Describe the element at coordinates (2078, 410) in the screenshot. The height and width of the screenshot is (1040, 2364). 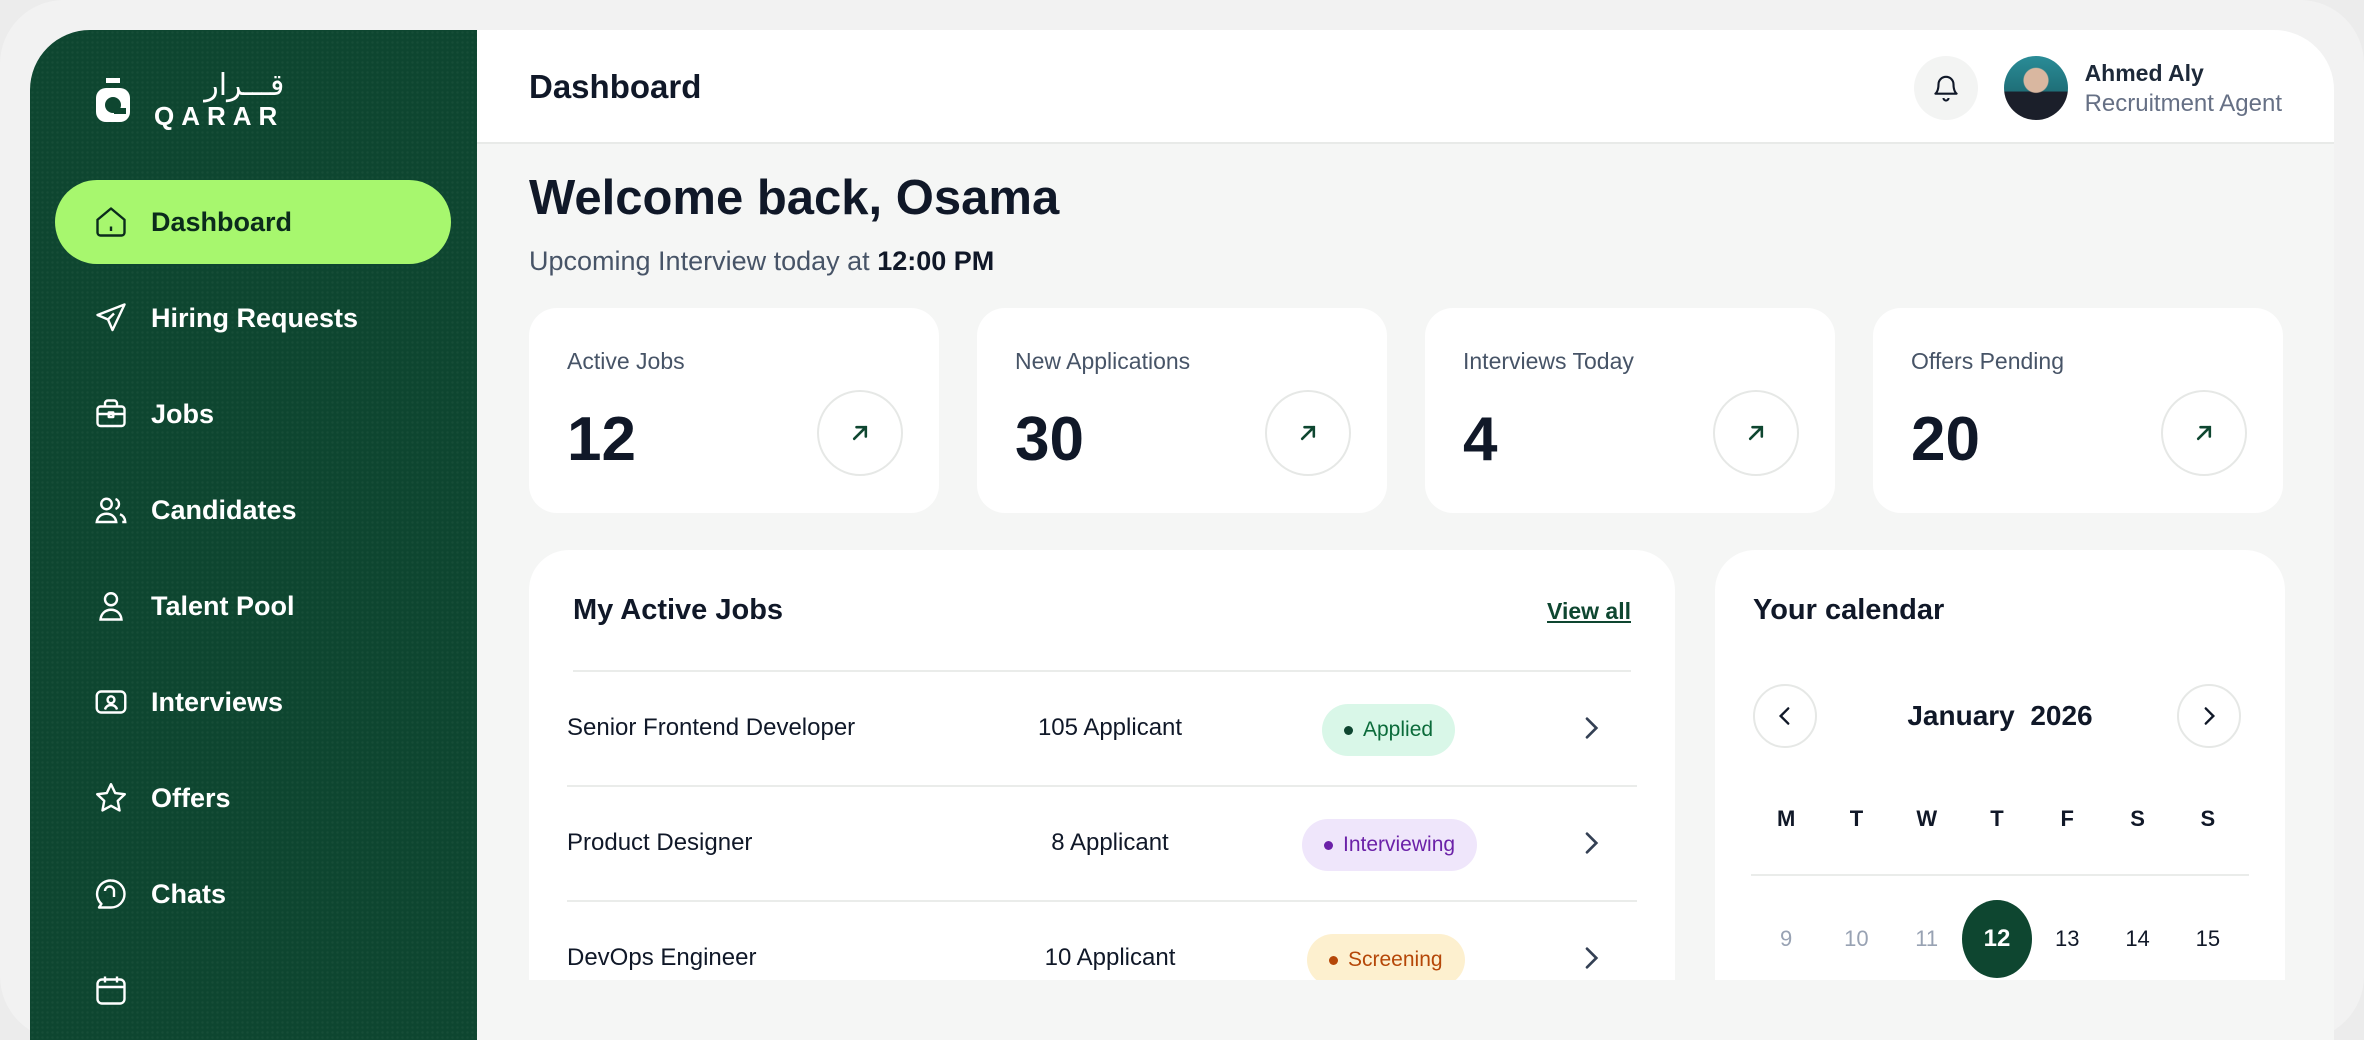
I see `stat-card-offers-pending: Offers Pending 20` at that location.